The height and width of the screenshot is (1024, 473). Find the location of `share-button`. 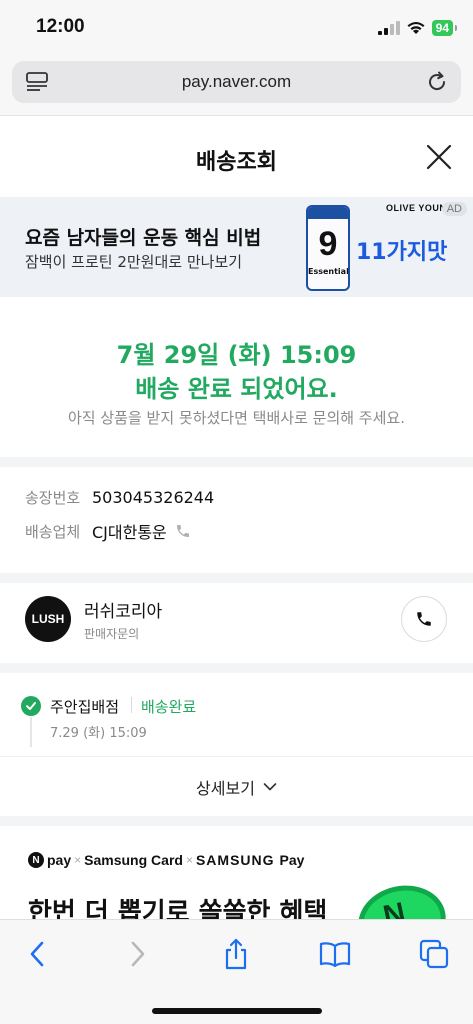

share-button is located at coordinates (236, 954).